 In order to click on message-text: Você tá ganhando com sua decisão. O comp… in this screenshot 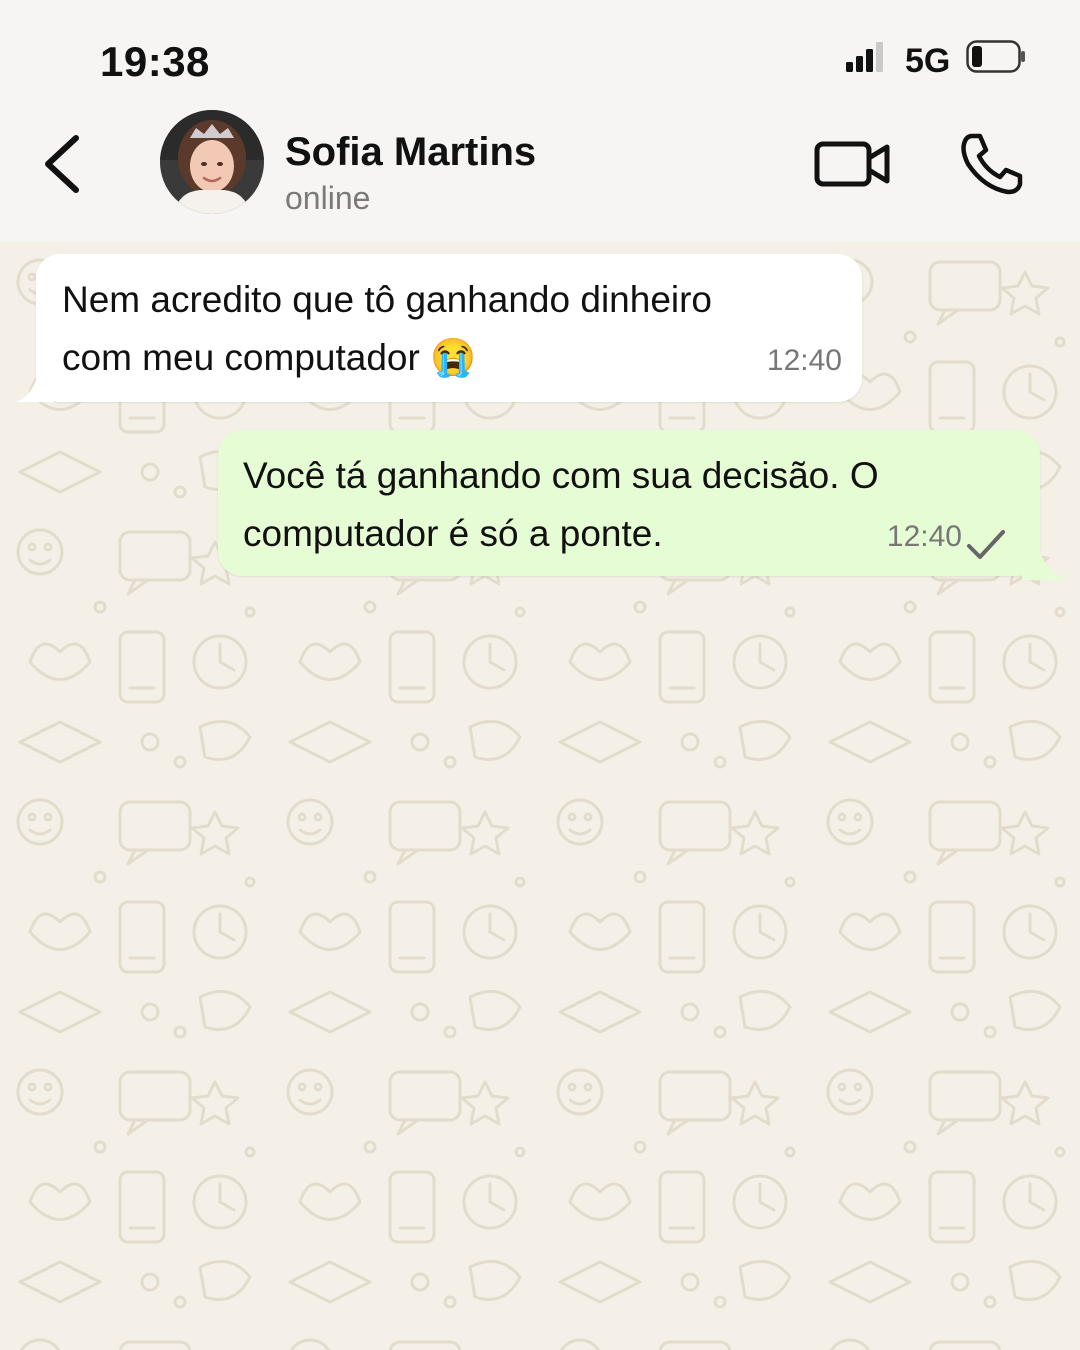, I will do `click(561, 504)`.